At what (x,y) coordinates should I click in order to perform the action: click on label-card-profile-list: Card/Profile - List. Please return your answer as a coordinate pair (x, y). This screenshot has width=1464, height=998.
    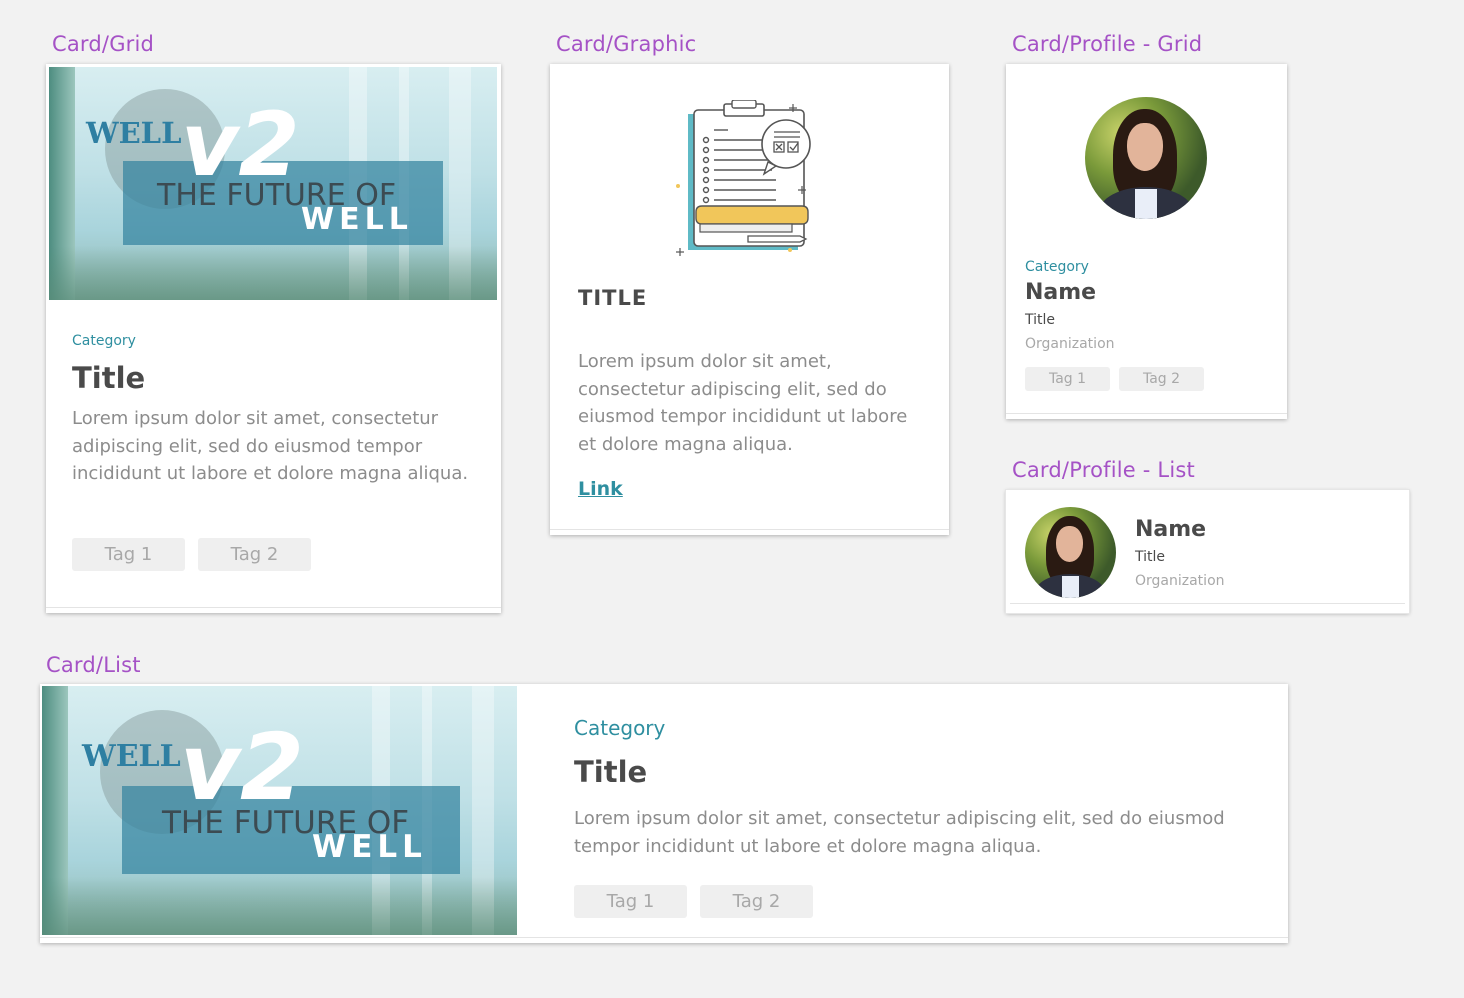
    Looking at the image, I should click on (1103, 470).